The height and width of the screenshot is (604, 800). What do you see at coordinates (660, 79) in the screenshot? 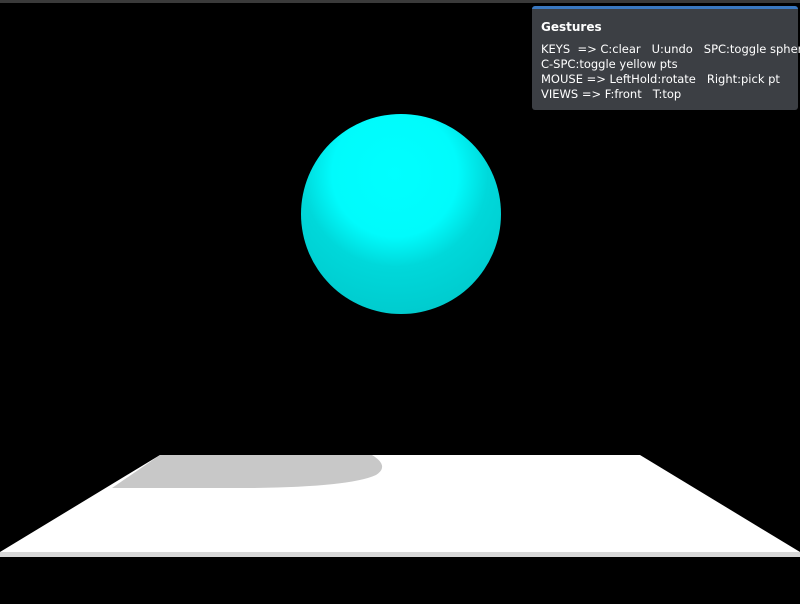
I see `mouse-help-line: MOUSE => LeftHold:rotate Right:pick pt` at bounding box center [660, 79].